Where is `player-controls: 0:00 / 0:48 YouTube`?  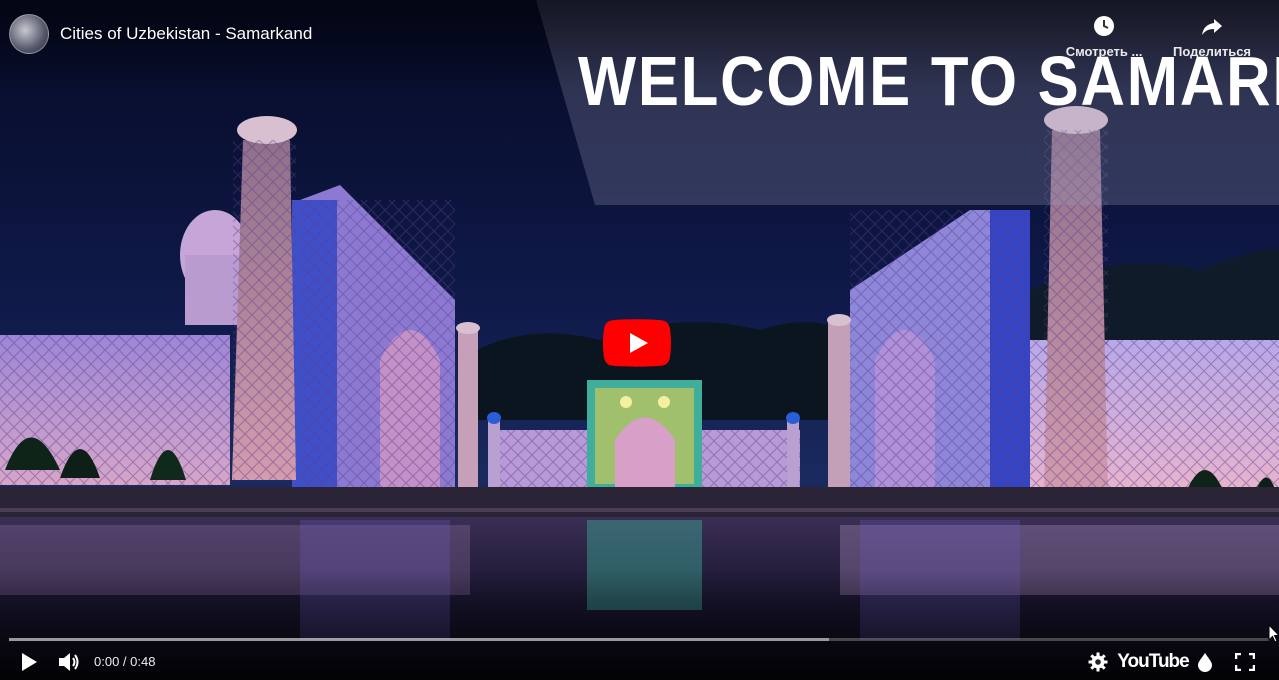
player-controls: 0:00 / 0:48 YouTube is located at coordinates (639, 662).